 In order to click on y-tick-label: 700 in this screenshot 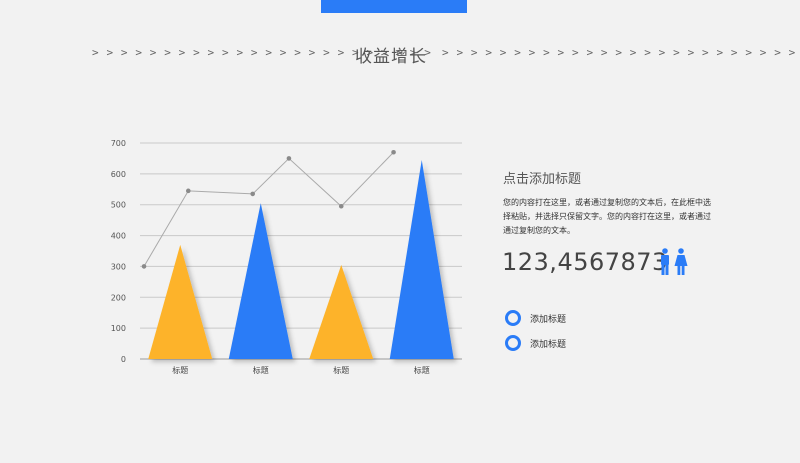, I will do `click(118, 143)`.